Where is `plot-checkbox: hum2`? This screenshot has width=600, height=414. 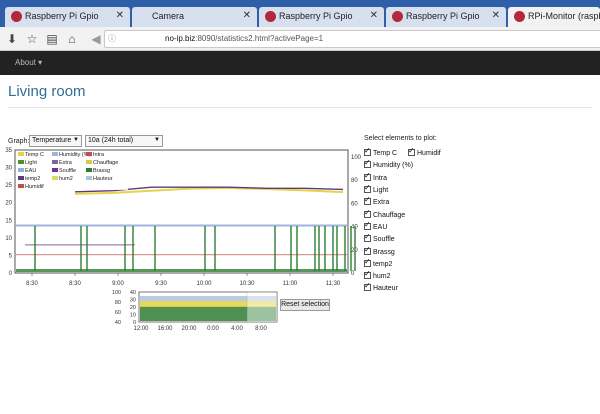 plot-checkbox: hum2 is located at coordinates (377, 274).